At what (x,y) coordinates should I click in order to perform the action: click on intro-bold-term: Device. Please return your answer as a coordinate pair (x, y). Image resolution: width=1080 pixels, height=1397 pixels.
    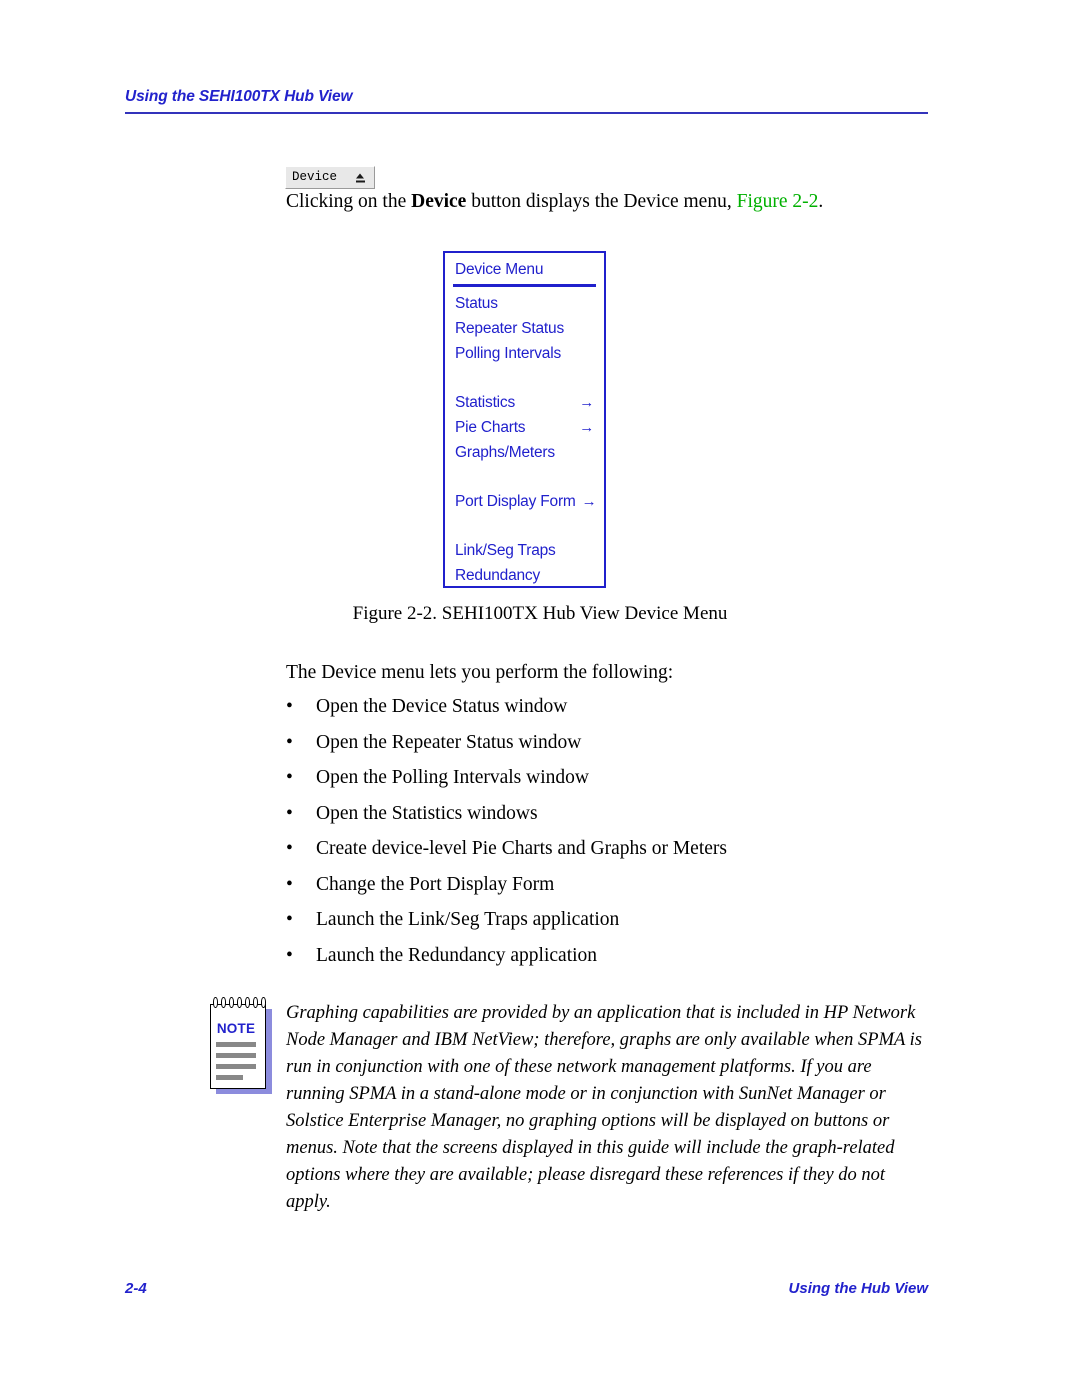
    Looking at the image, I should click on (439, 201).